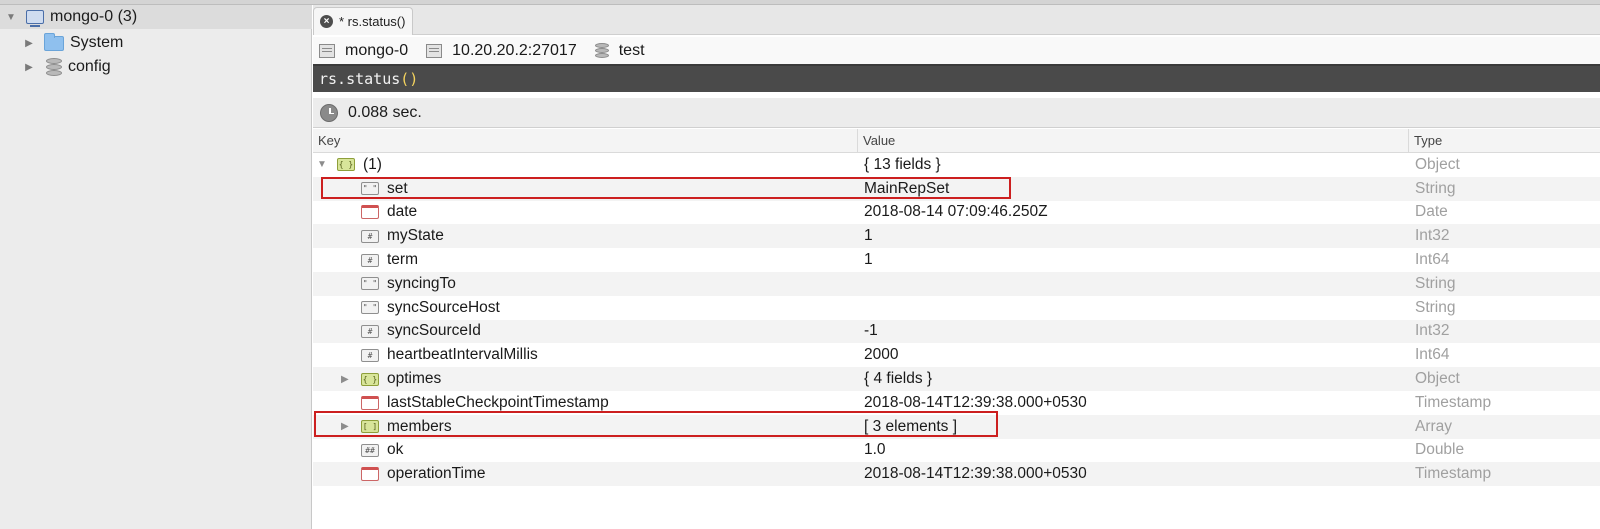  What do you see at coordinates (370, 402) in the screenshot?
I see `date-icon` at bounding box center [370, 402].